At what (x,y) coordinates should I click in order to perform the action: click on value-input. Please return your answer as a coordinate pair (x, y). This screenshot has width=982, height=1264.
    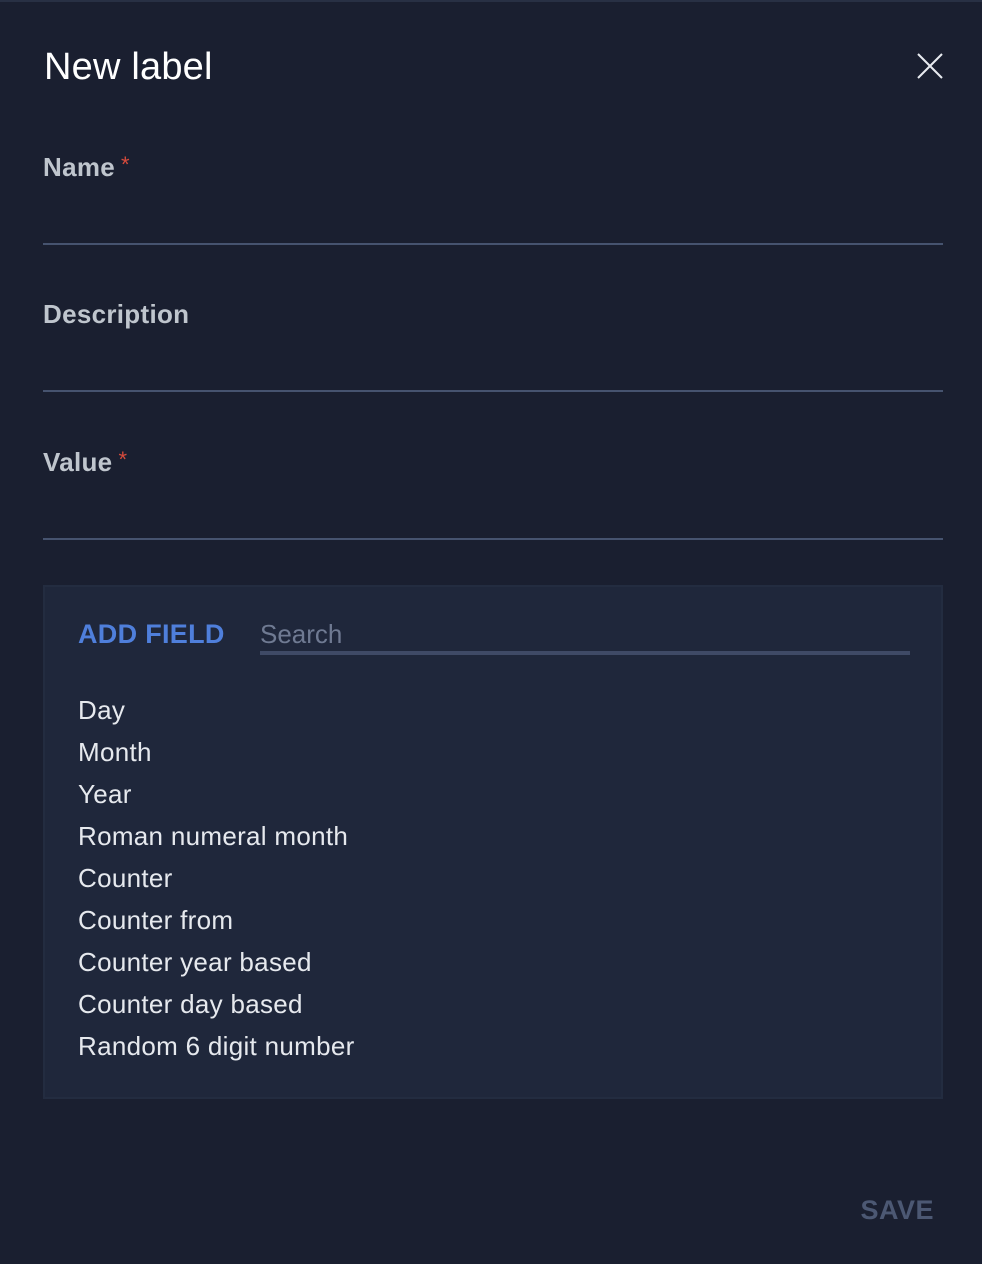
    Looking at the image, I should click on (493, 516).